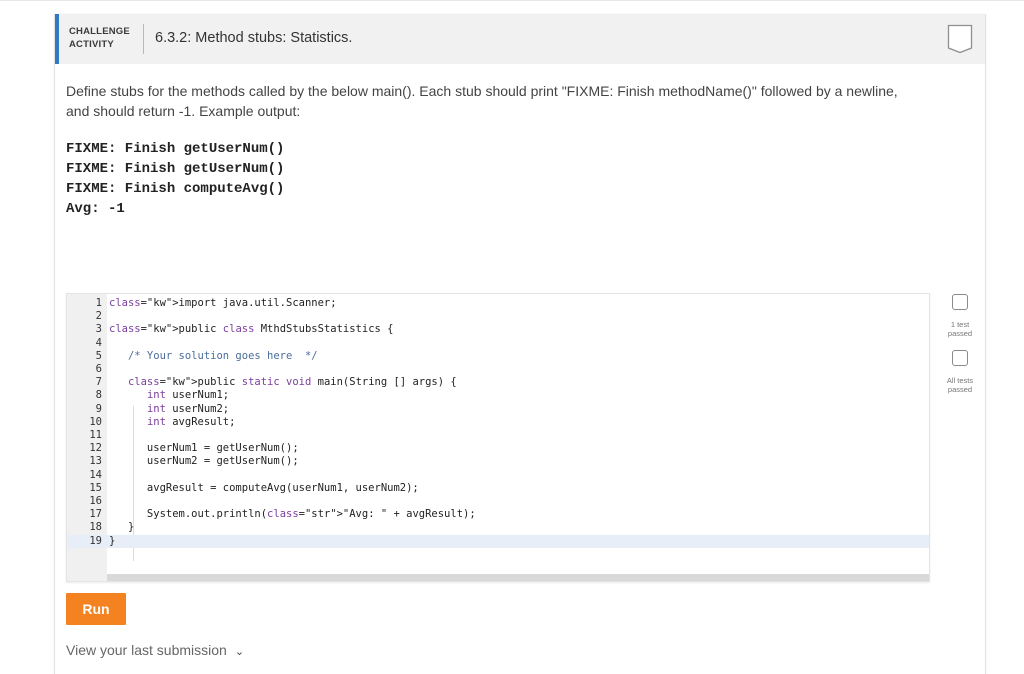 Image resolution: width=1024 pixels, height=674 pixels. What do you see at coordinates (498, 316) in the screenshot?
I see `code-line: 2` at bounding box center [498, 316].